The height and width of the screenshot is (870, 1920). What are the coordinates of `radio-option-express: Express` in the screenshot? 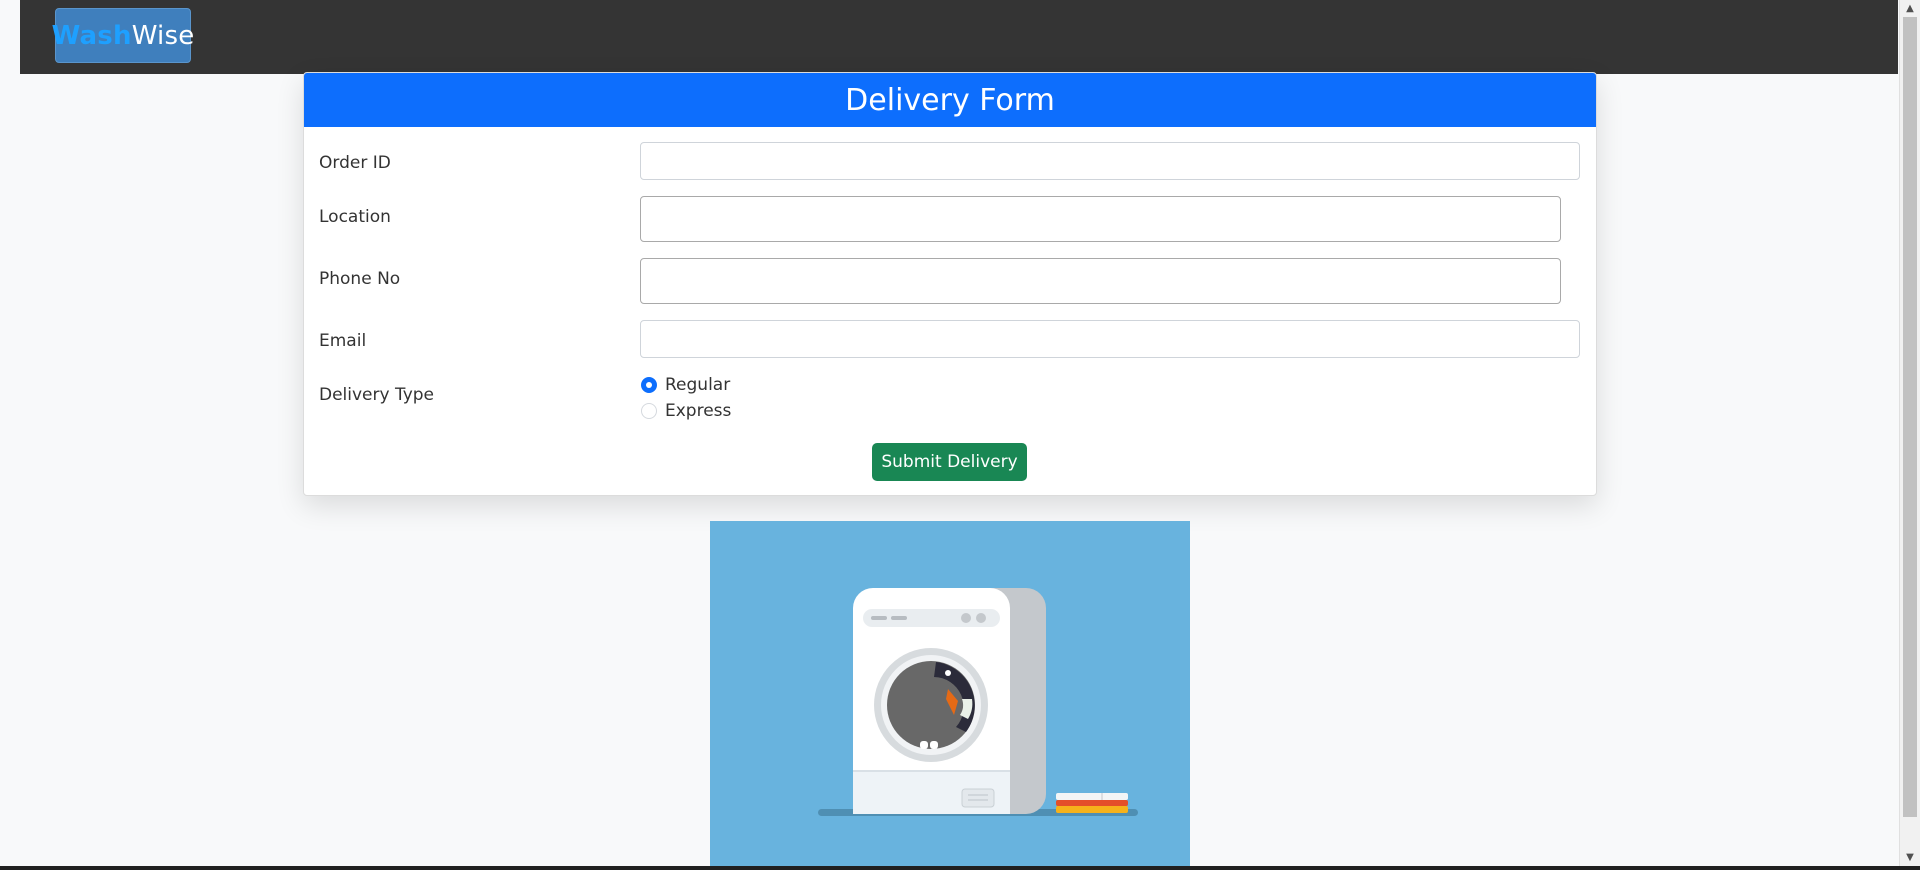 It's located at (685, 411).